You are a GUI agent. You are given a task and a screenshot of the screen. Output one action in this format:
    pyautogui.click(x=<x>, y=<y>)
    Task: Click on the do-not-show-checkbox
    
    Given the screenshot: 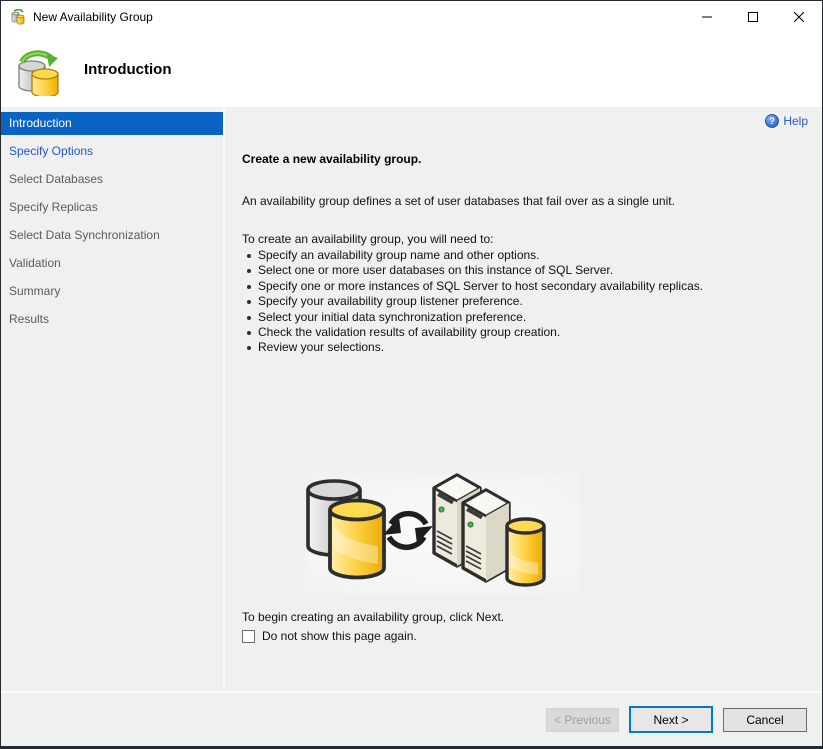 What is the action you would take?
    pyautogui.click(x=248, y=636)
    